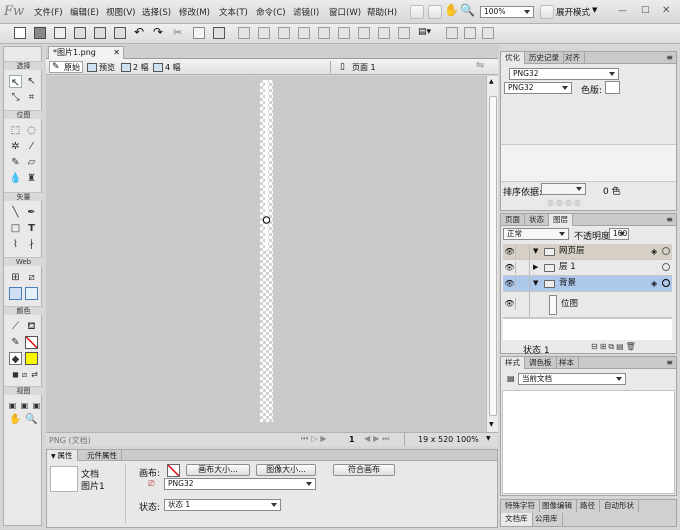 This screenshot has width=680, height=530. I want to click on tab-align: 对齐, so click(573, 58).